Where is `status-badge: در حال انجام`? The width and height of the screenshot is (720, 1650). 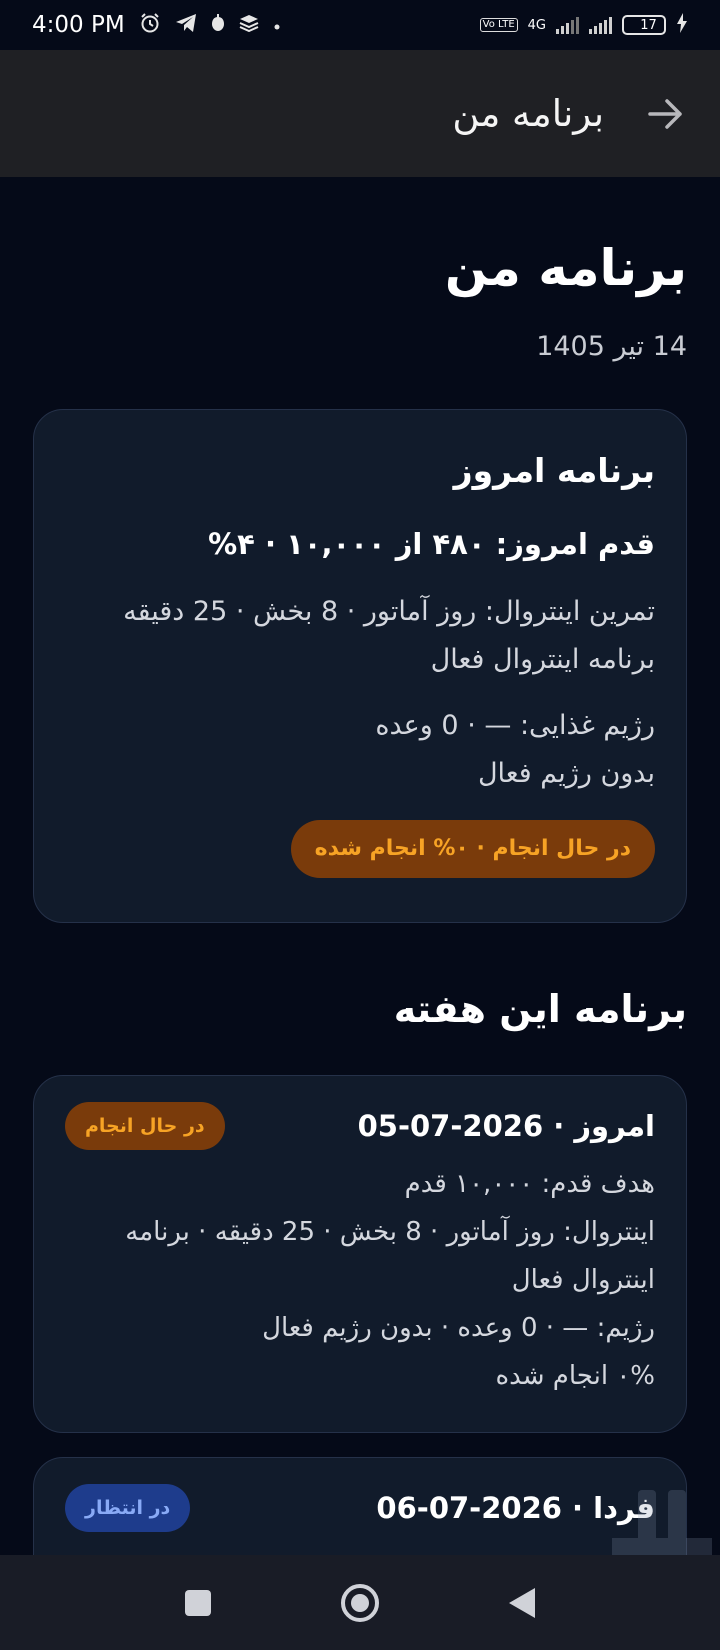 status-badge: در حال انجام is located at coordinates (145, 1126).